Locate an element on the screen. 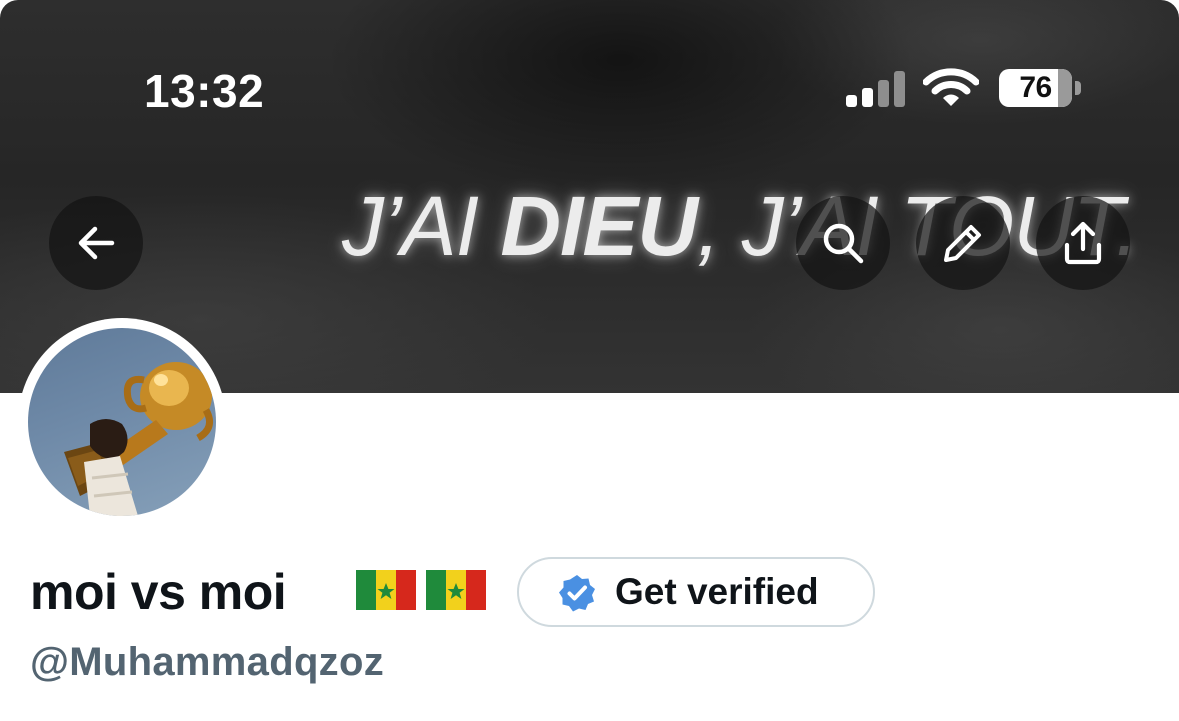 Image resolution: width=1179 pixels, height=721 pixels. back-button is located at coordinates (96, 243).